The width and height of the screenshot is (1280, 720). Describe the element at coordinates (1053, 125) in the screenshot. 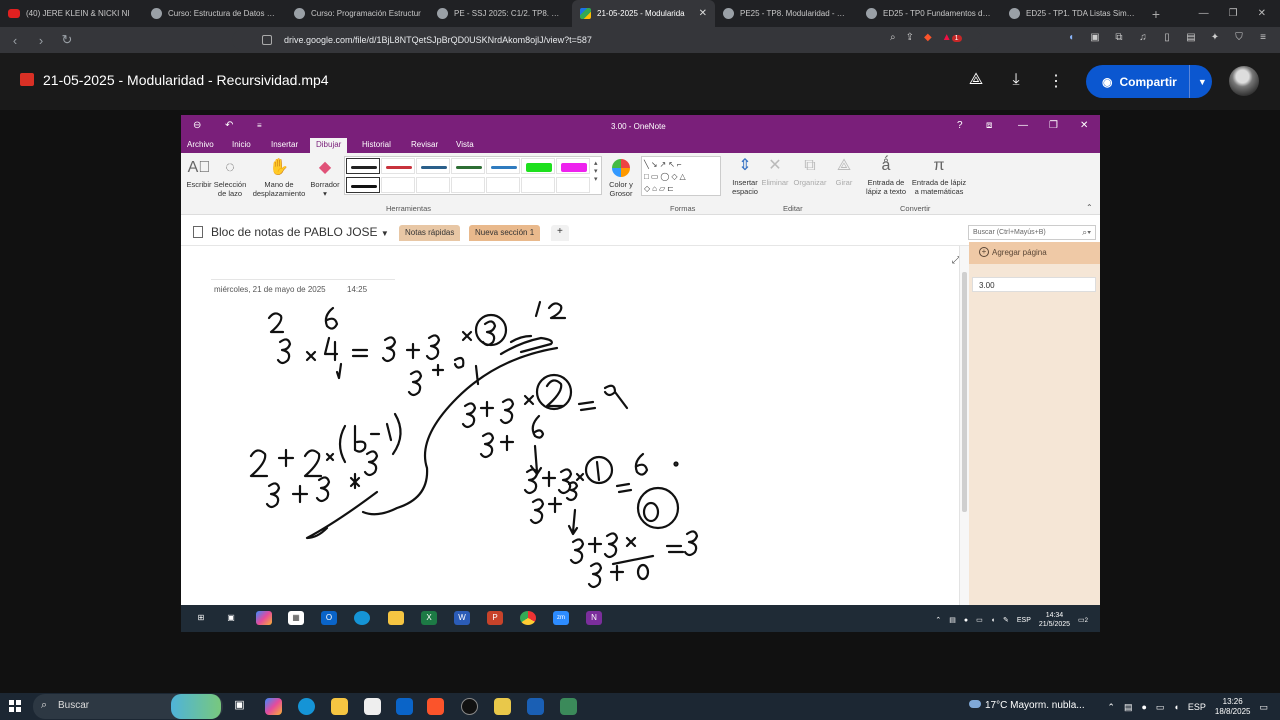

I see `restore-icon: ❐` at that location.